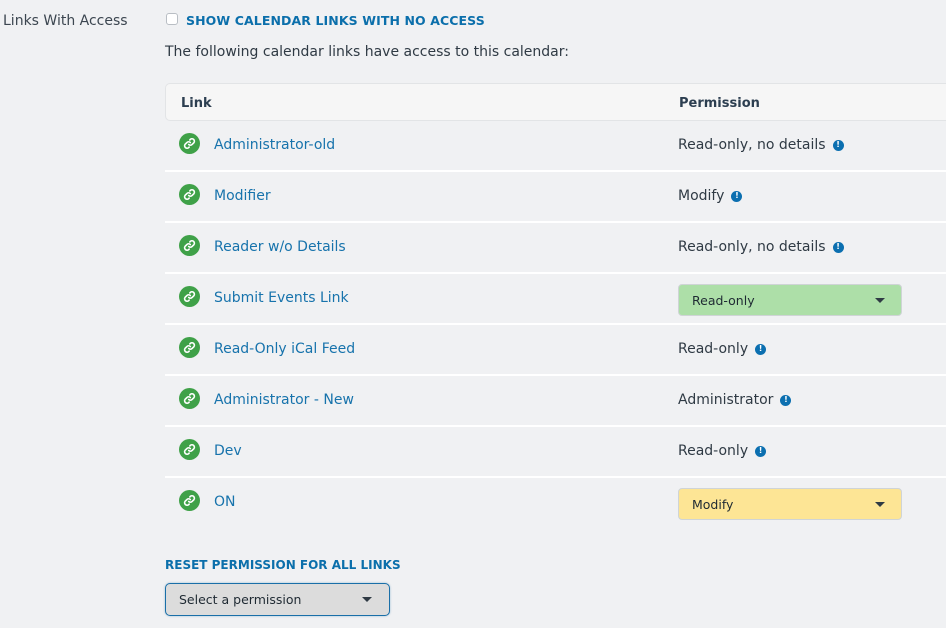 Image resolution: width=946 pixels, height=628 pixels. I want to click on permission-select: Modify, so click(790, 504).